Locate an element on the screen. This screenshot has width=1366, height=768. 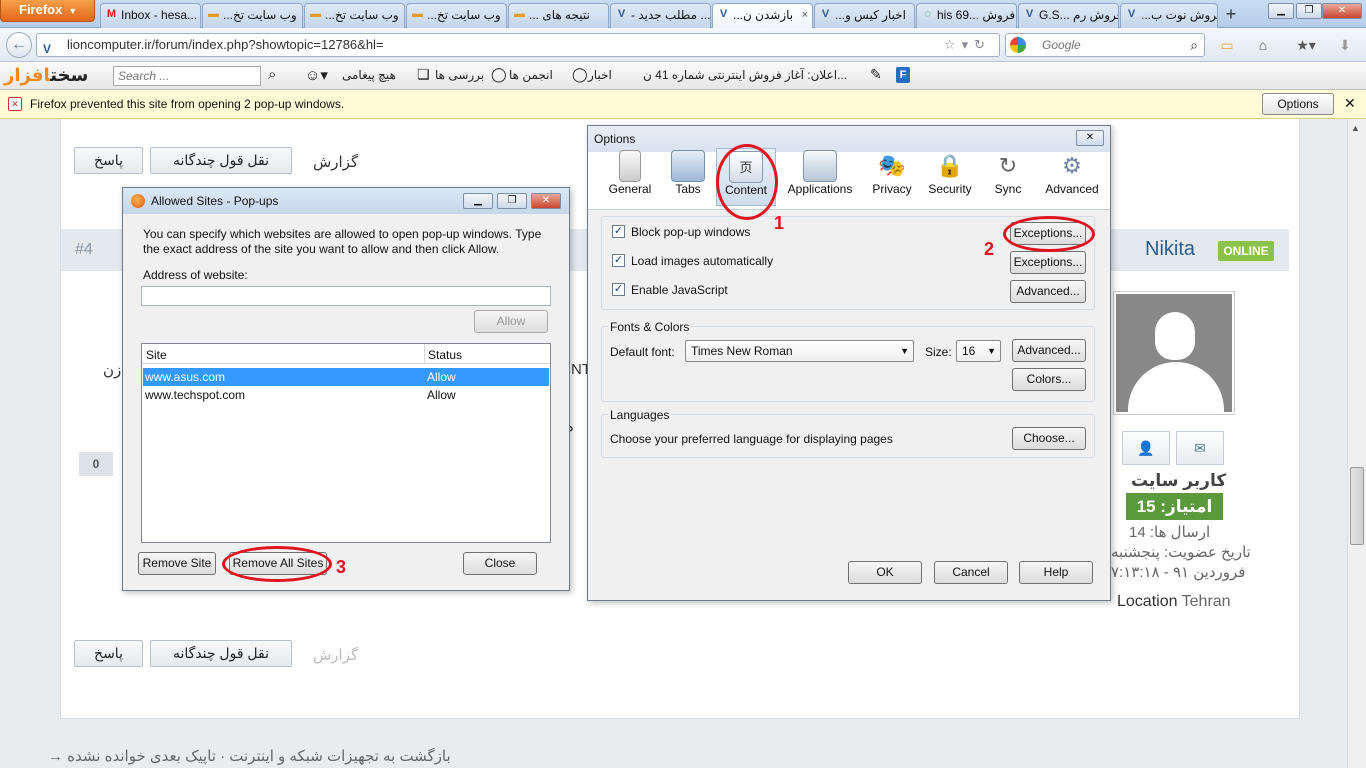
load-images-checkbox: ✓ is located at coordinates (618, 260).